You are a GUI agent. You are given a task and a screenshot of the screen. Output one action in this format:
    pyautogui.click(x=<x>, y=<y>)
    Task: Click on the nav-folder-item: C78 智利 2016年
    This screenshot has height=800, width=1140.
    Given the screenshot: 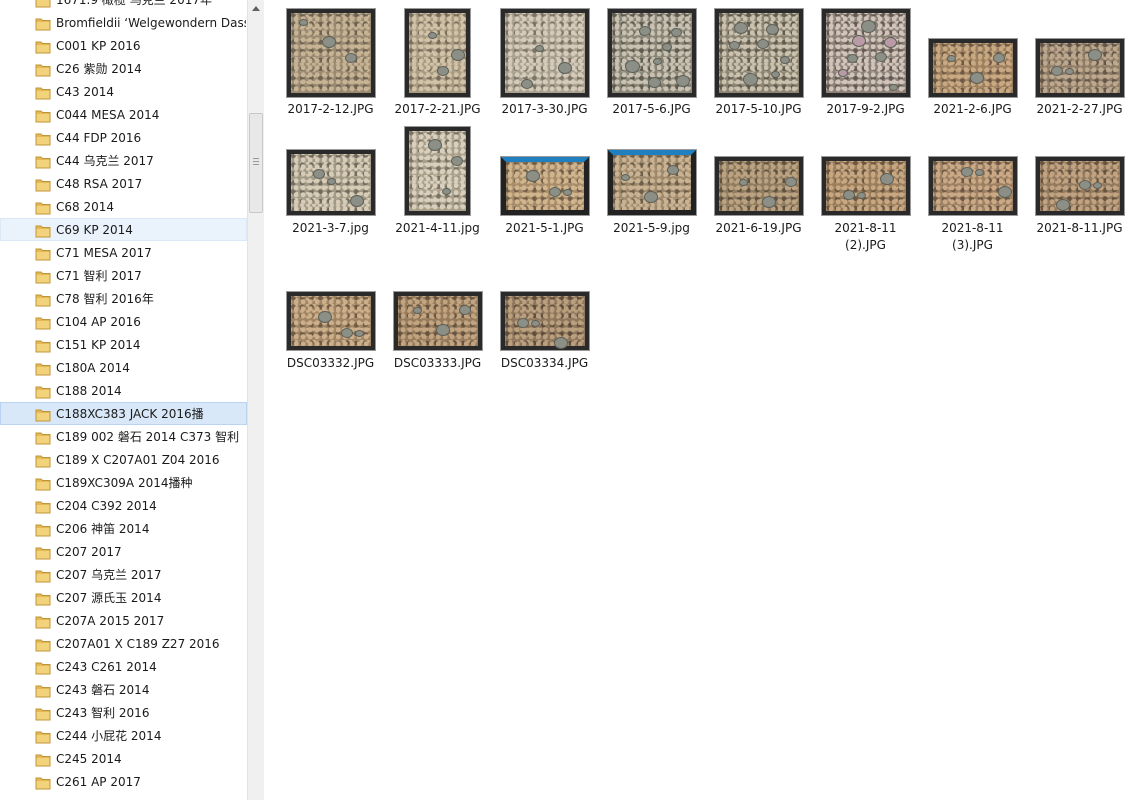 What is the action you would take?
    pyautogui.click(x=123, y=298)
    